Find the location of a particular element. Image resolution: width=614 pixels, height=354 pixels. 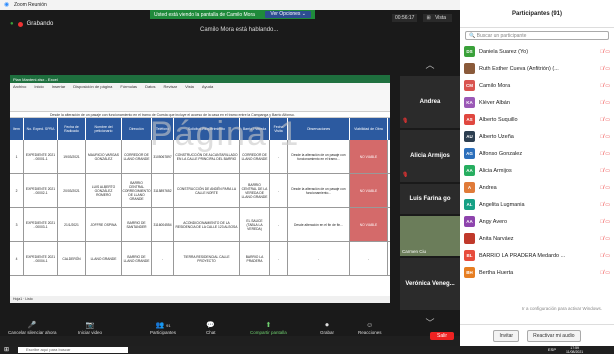

excel-menu-item: Ayuda is located at coordinates (207, 86).